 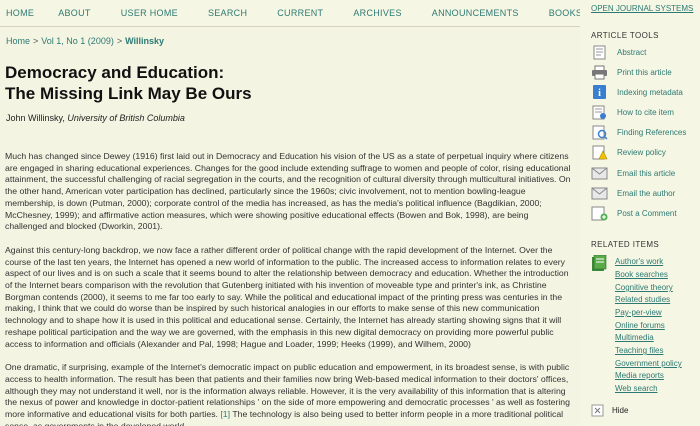 What do you see at coordinates (115, 72) in the screenshot?
I see `article-title-line1: Democracy and Education:` at bounding box center [115, 72].